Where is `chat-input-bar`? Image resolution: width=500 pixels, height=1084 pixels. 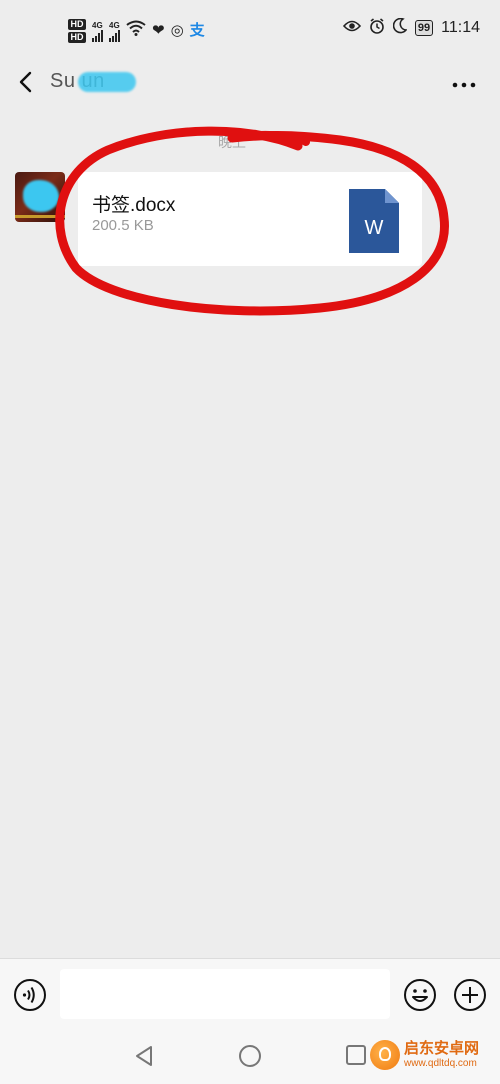 chat-input-bar is located at coordinates (250, 995).